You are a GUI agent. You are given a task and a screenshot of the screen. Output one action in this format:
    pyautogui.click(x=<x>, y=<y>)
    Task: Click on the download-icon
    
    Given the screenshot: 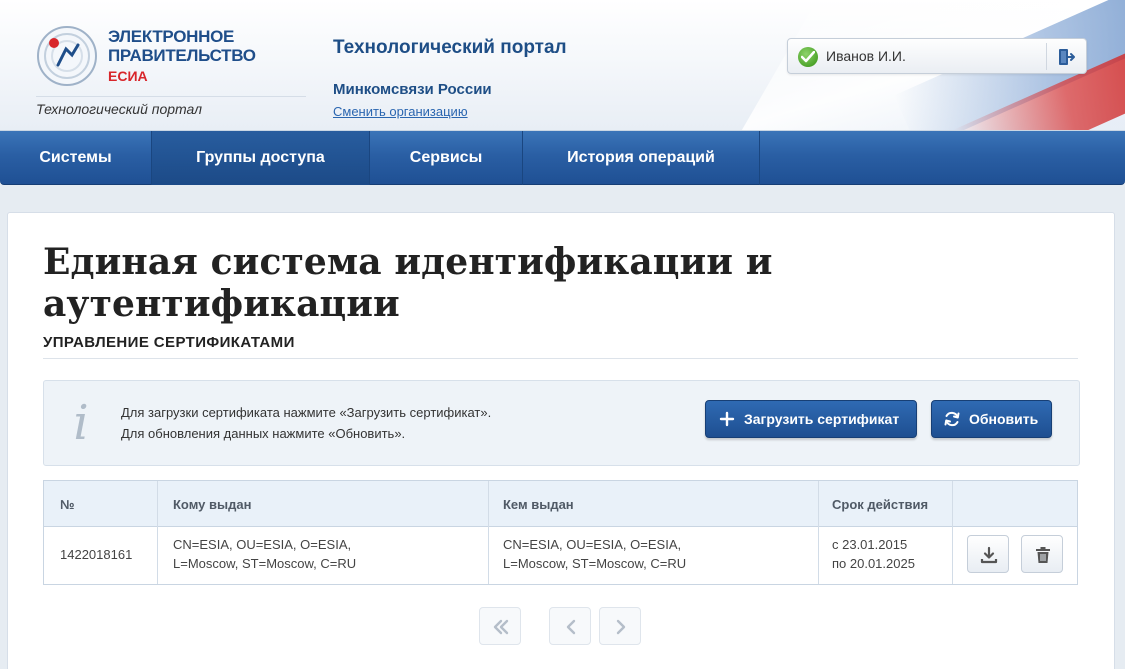 What is the action you would take?
    pyautogui.click(x=989, y=555)
    